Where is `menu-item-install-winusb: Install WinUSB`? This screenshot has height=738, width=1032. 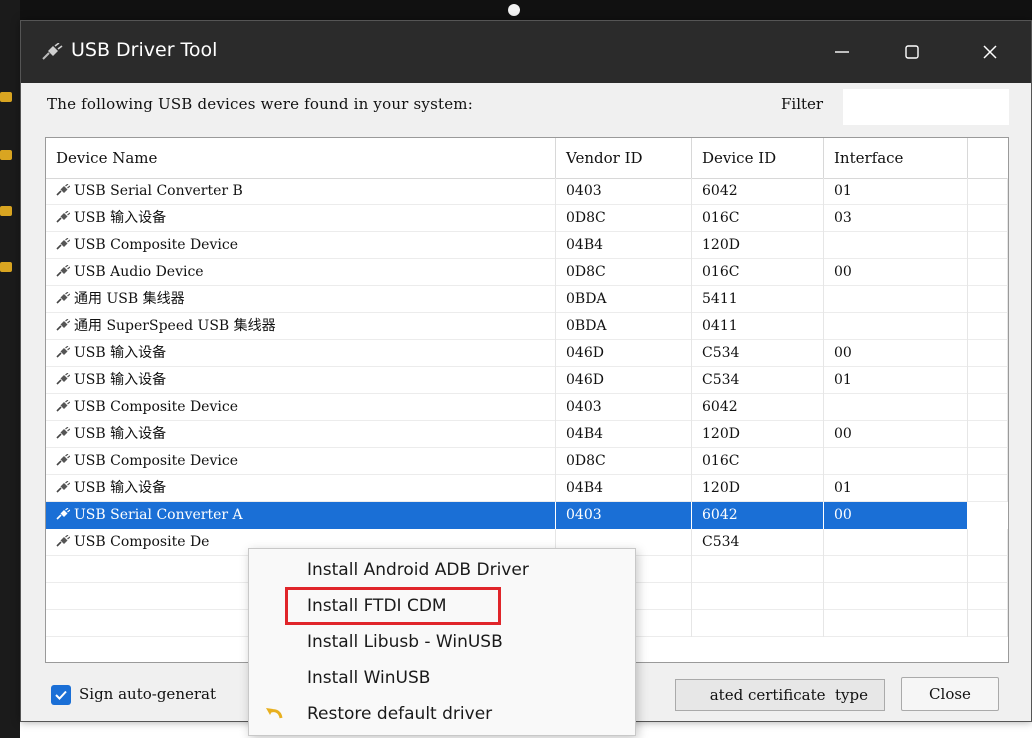
menu-item-install-winusb: Install WinUSB is located at coordinates (442, 678).